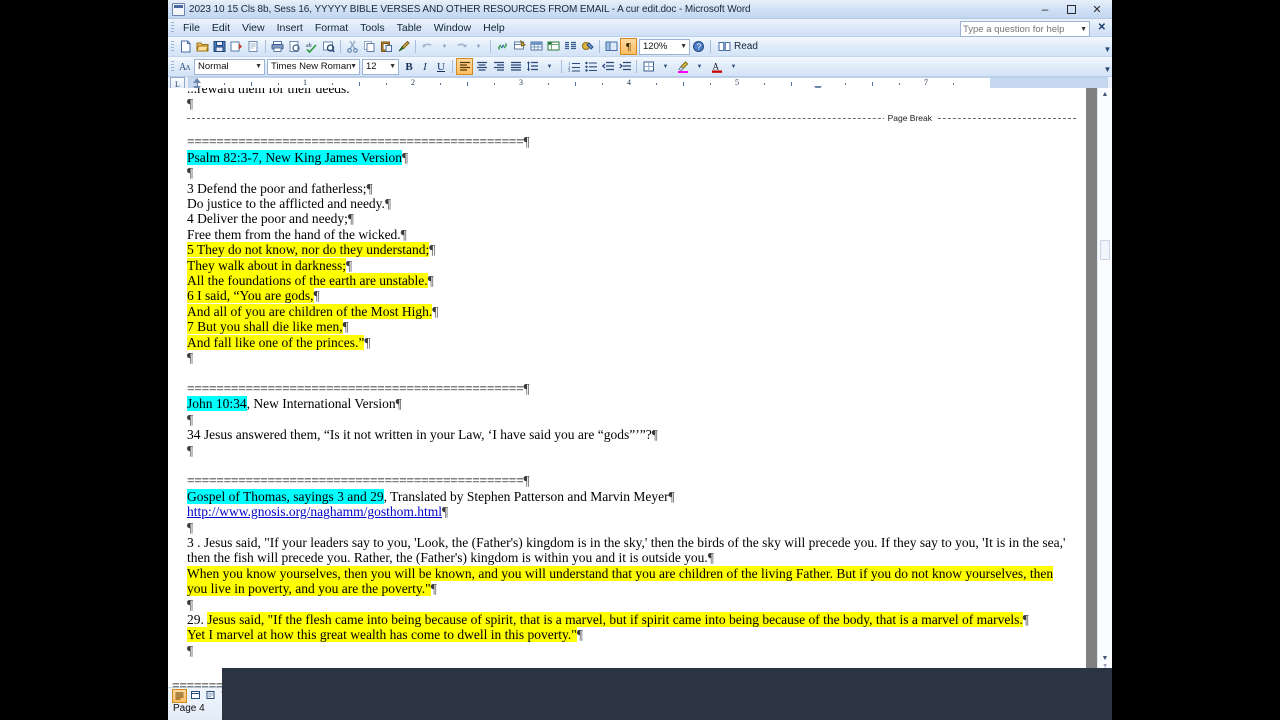 The height and width of the screenshot is (720, 1280). What do you see at coordinates (386, 46) in the screenshot?
I see `paste-icon` at bounding box center [386, 46].